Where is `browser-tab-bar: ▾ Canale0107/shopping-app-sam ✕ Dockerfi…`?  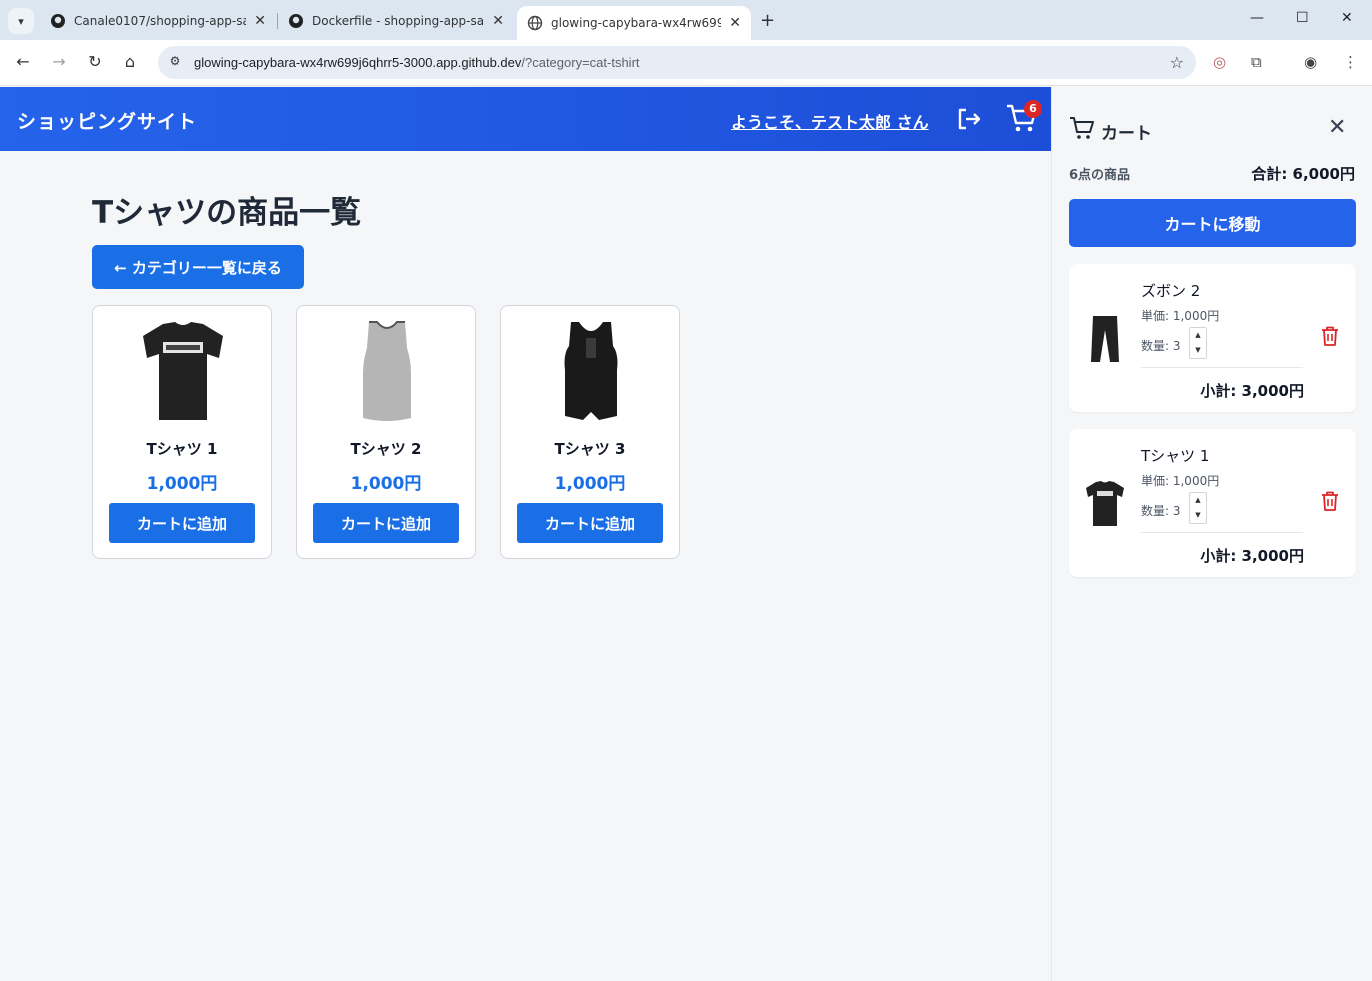 browser-tab-bar: ▾ Canale0107/shopping-app-sam ✕ Dockerfi… is located at coordinates (686, 20).